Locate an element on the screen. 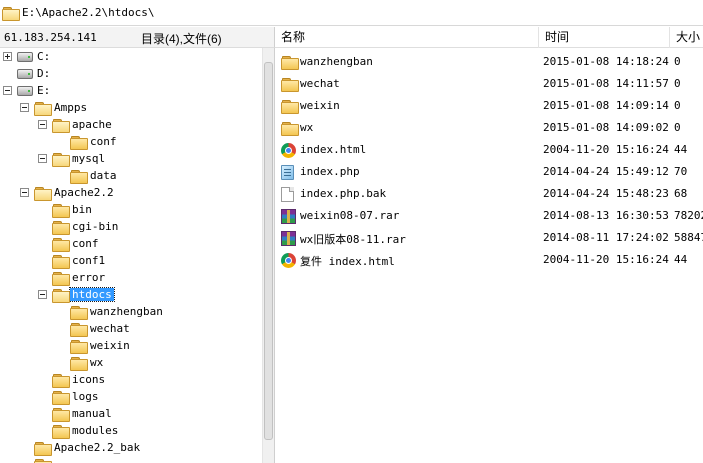  tree-item-c-drive: C: is located at coordinates (26, 56).